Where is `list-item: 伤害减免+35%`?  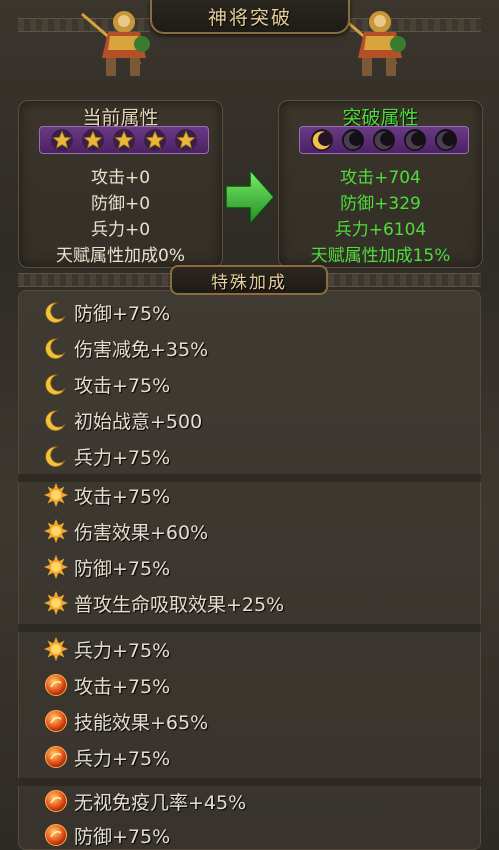 list-item: 伤害减免+35% is located at coordinates (126, 348).